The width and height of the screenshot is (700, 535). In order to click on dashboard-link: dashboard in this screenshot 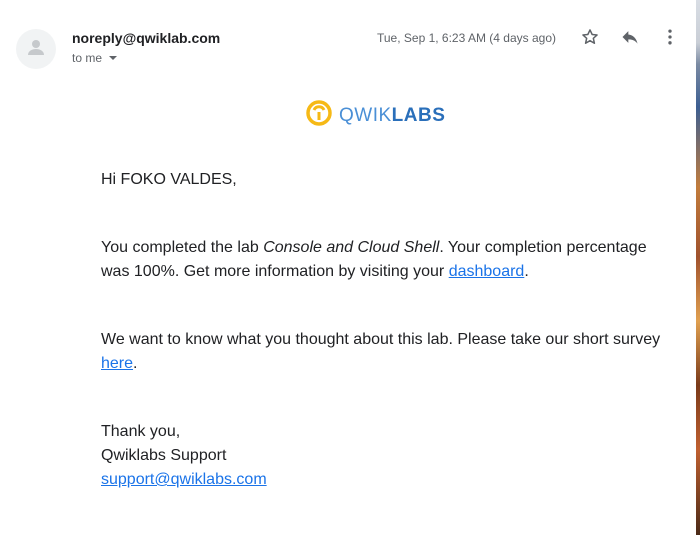, I will do `click(487, 271)`.